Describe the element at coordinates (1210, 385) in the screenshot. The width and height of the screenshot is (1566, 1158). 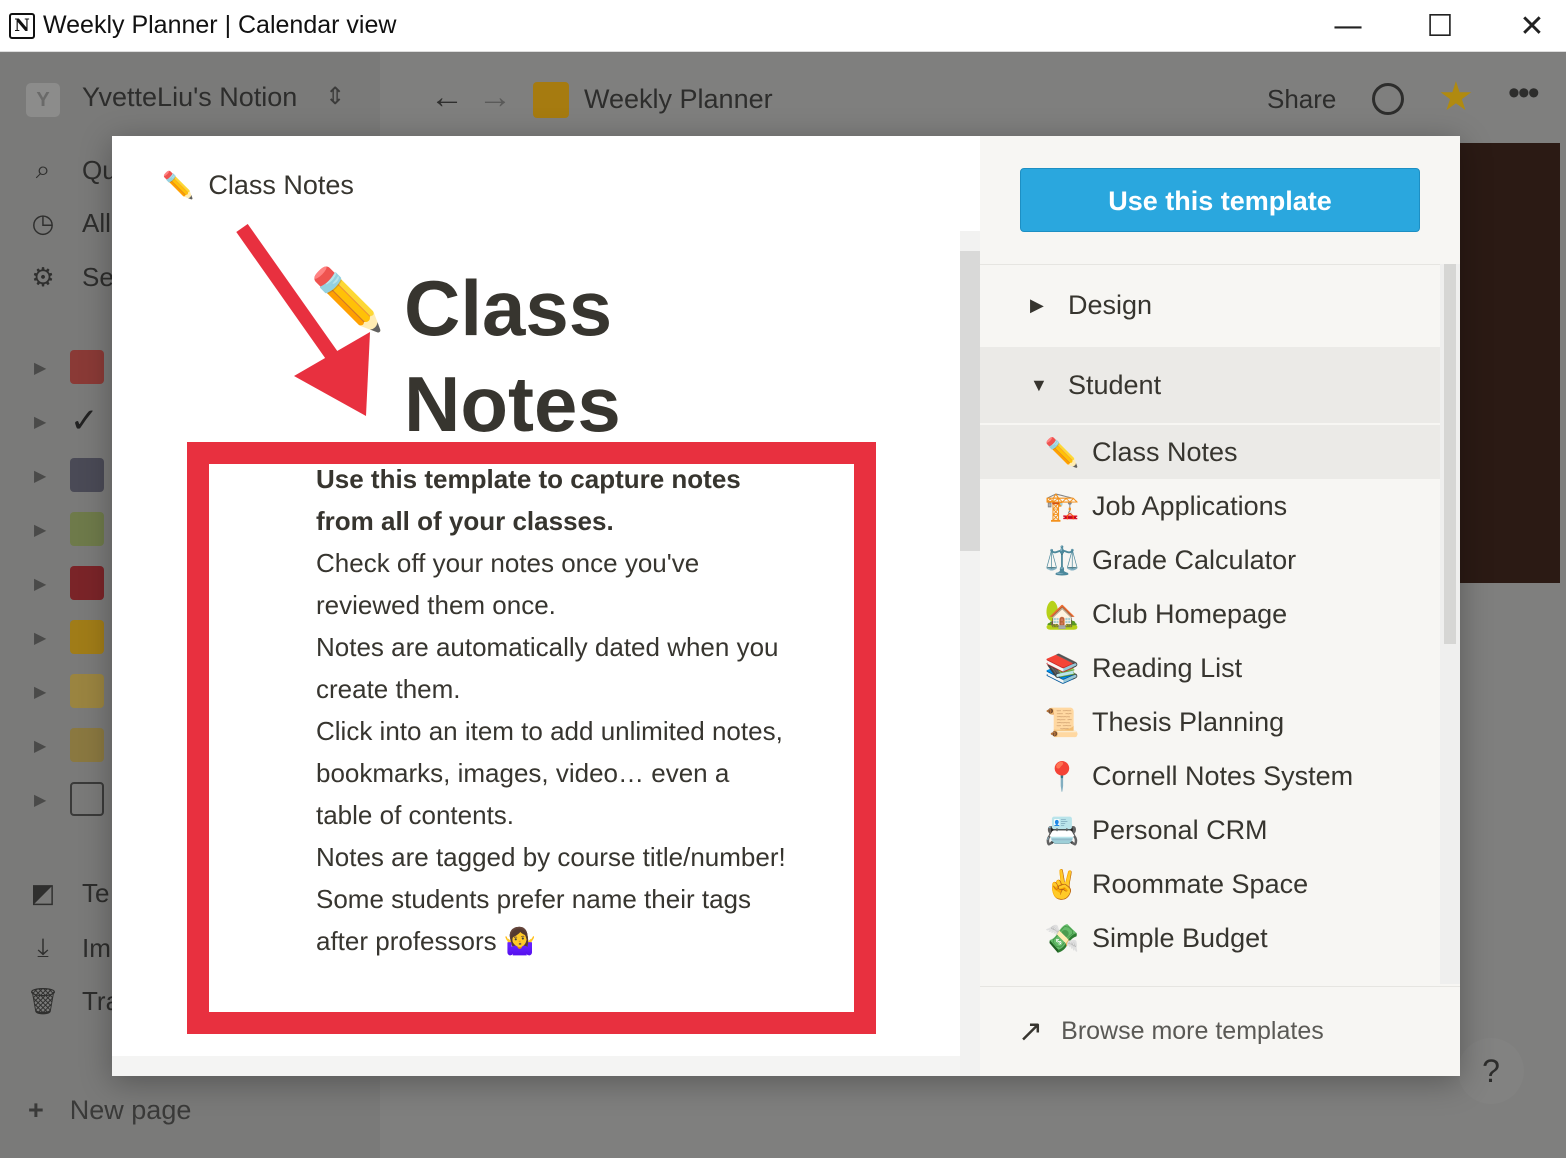
I see `category-student: ▼ Student` at that location.